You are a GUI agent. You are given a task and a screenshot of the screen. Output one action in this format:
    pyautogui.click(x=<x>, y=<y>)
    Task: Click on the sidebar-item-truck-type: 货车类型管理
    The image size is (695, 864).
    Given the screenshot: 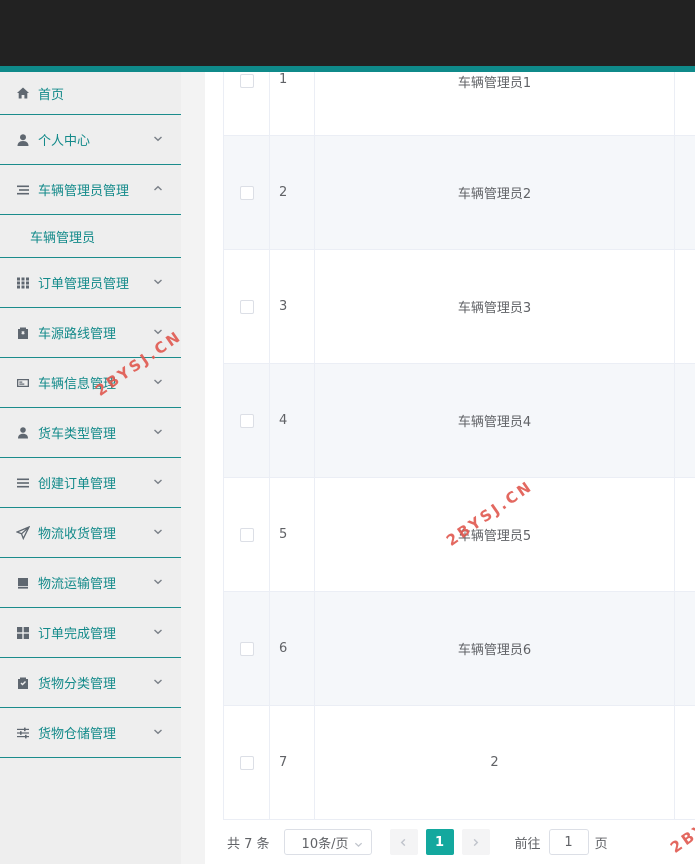 What is the action you would take?
    pyautogui.click(x=90, y=433)
    